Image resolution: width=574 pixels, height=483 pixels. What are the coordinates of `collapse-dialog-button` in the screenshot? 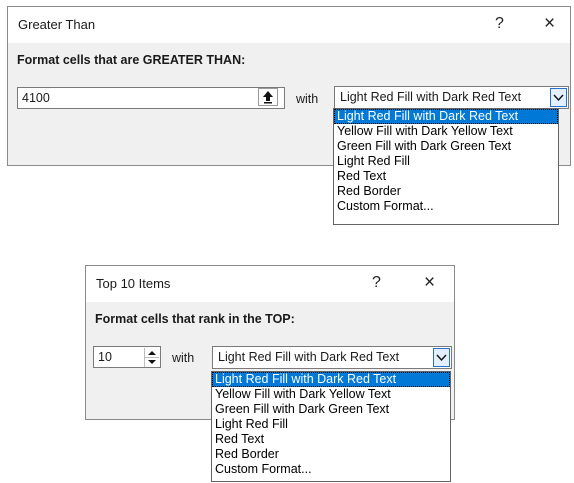 It's located at (268, 97).